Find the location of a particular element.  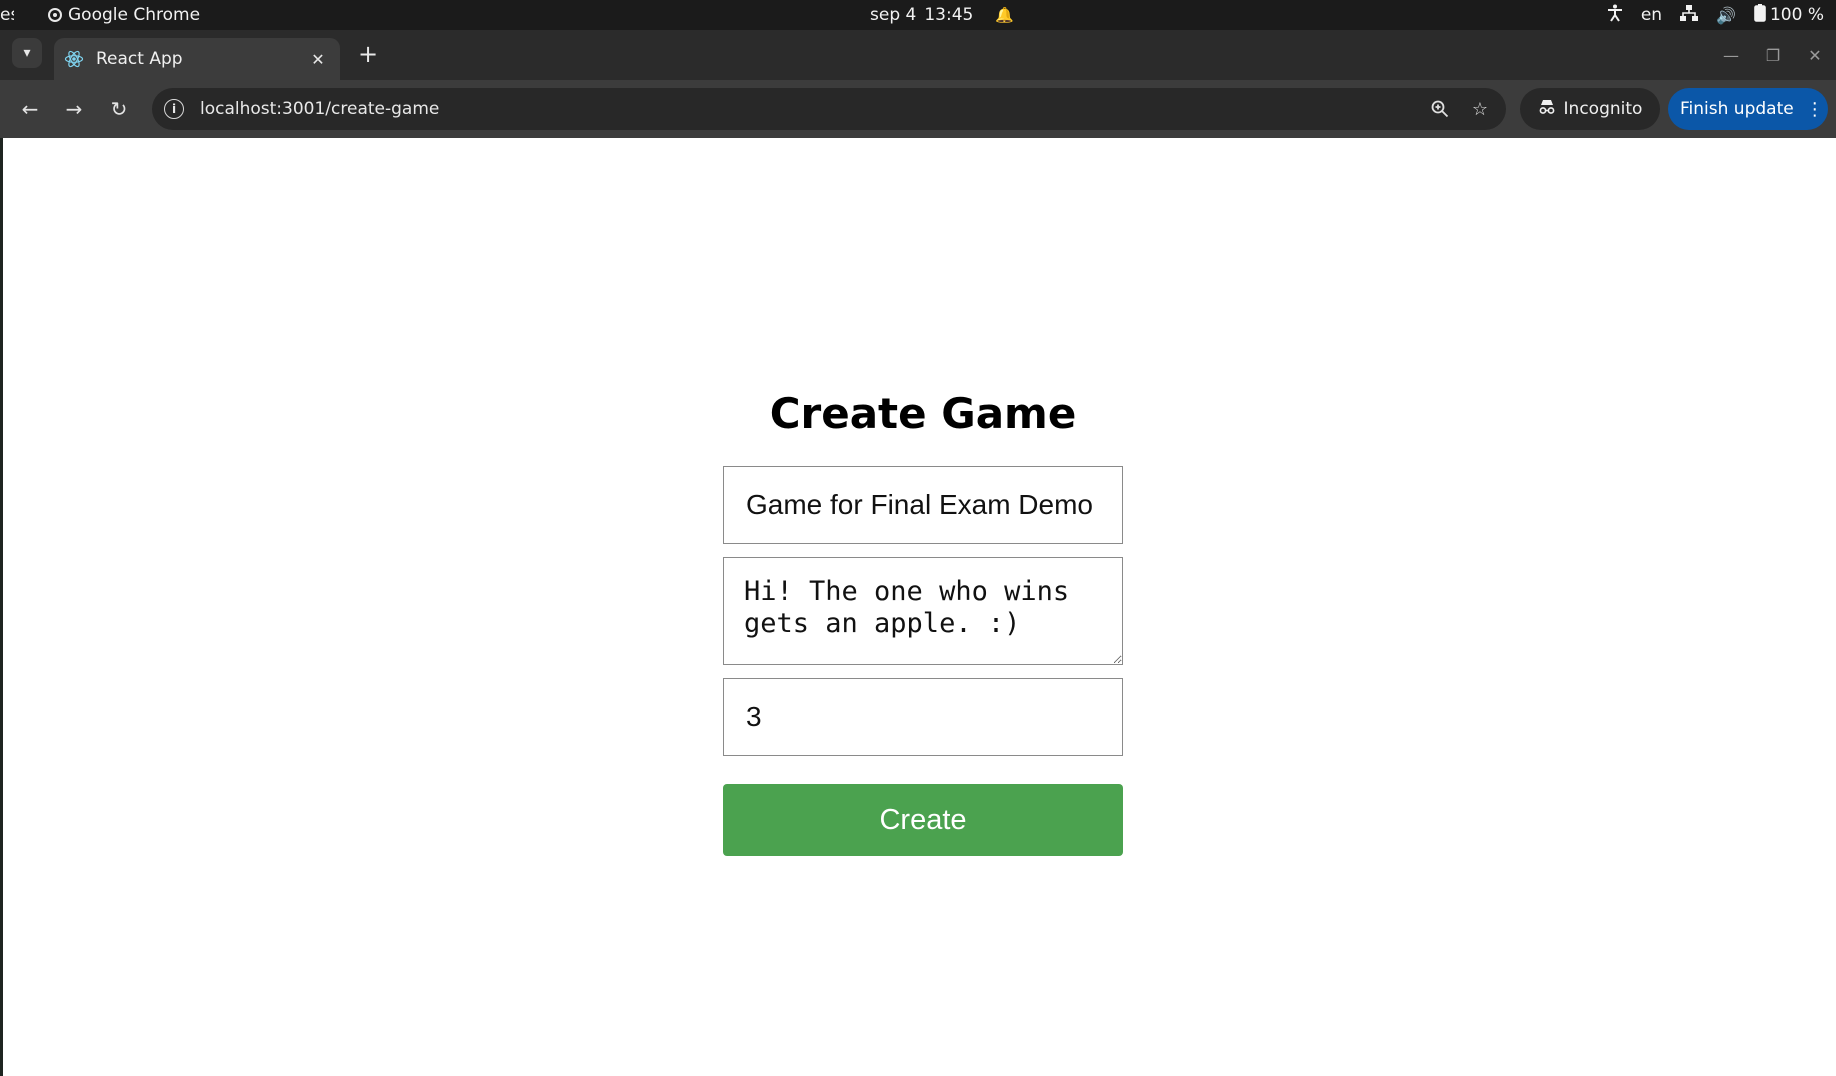

create-button: Create is located at coordinates (923, 820).